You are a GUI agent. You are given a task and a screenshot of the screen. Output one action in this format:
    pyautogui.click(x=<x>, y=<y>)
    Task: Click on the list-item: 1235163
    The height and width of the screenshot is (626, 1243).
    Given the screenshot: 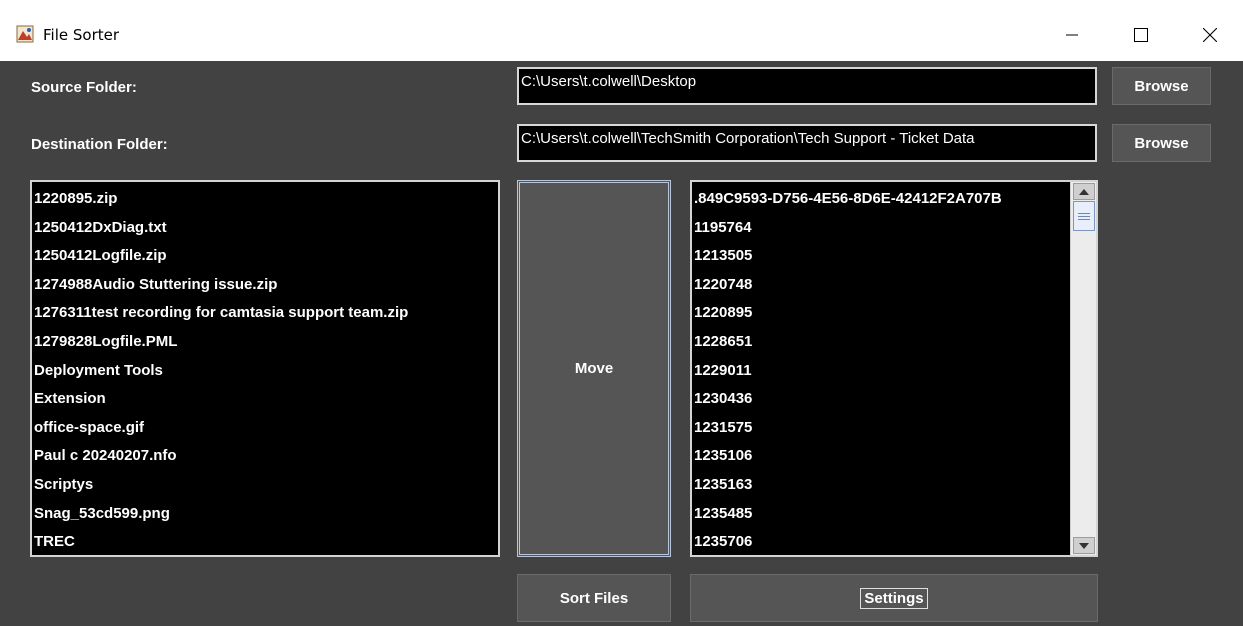 What is the action you would take?
    pyautogui.click(x=882, y=485)
    